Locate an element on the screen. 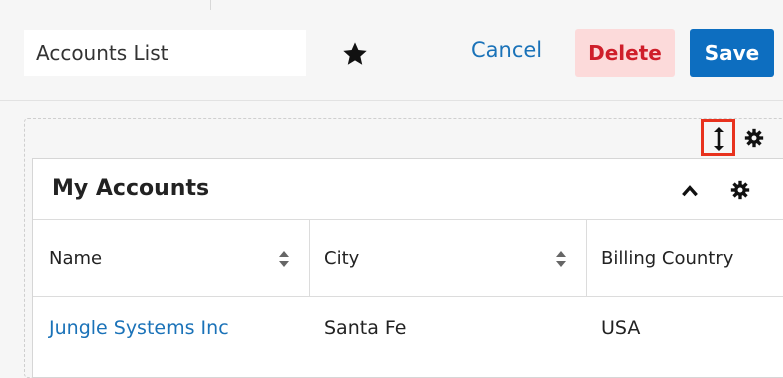  chevron-up-icon is located at coordinates (690, 191).